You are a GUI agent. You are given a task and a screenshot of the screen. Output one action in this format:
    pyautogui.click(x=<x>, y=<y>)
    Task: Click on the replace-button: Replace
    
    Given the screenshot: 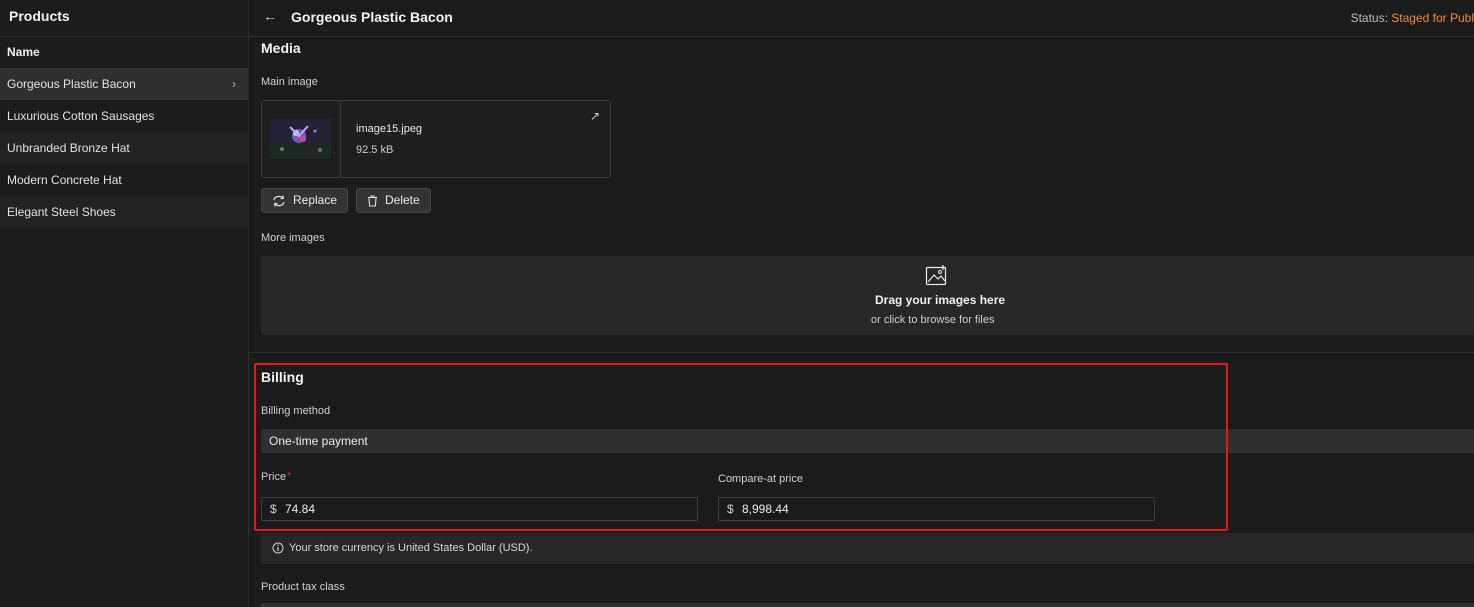 What is the action you would take?
    pyautogui.click(x=305, y=200)
    